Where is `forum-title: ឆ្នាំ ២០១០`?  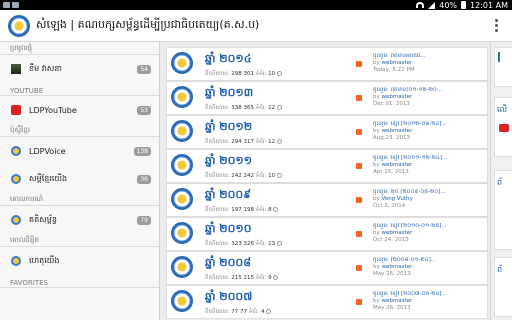 forum-title: ឆ្នាំ ២០១០ is located at coordinates (228, 230).